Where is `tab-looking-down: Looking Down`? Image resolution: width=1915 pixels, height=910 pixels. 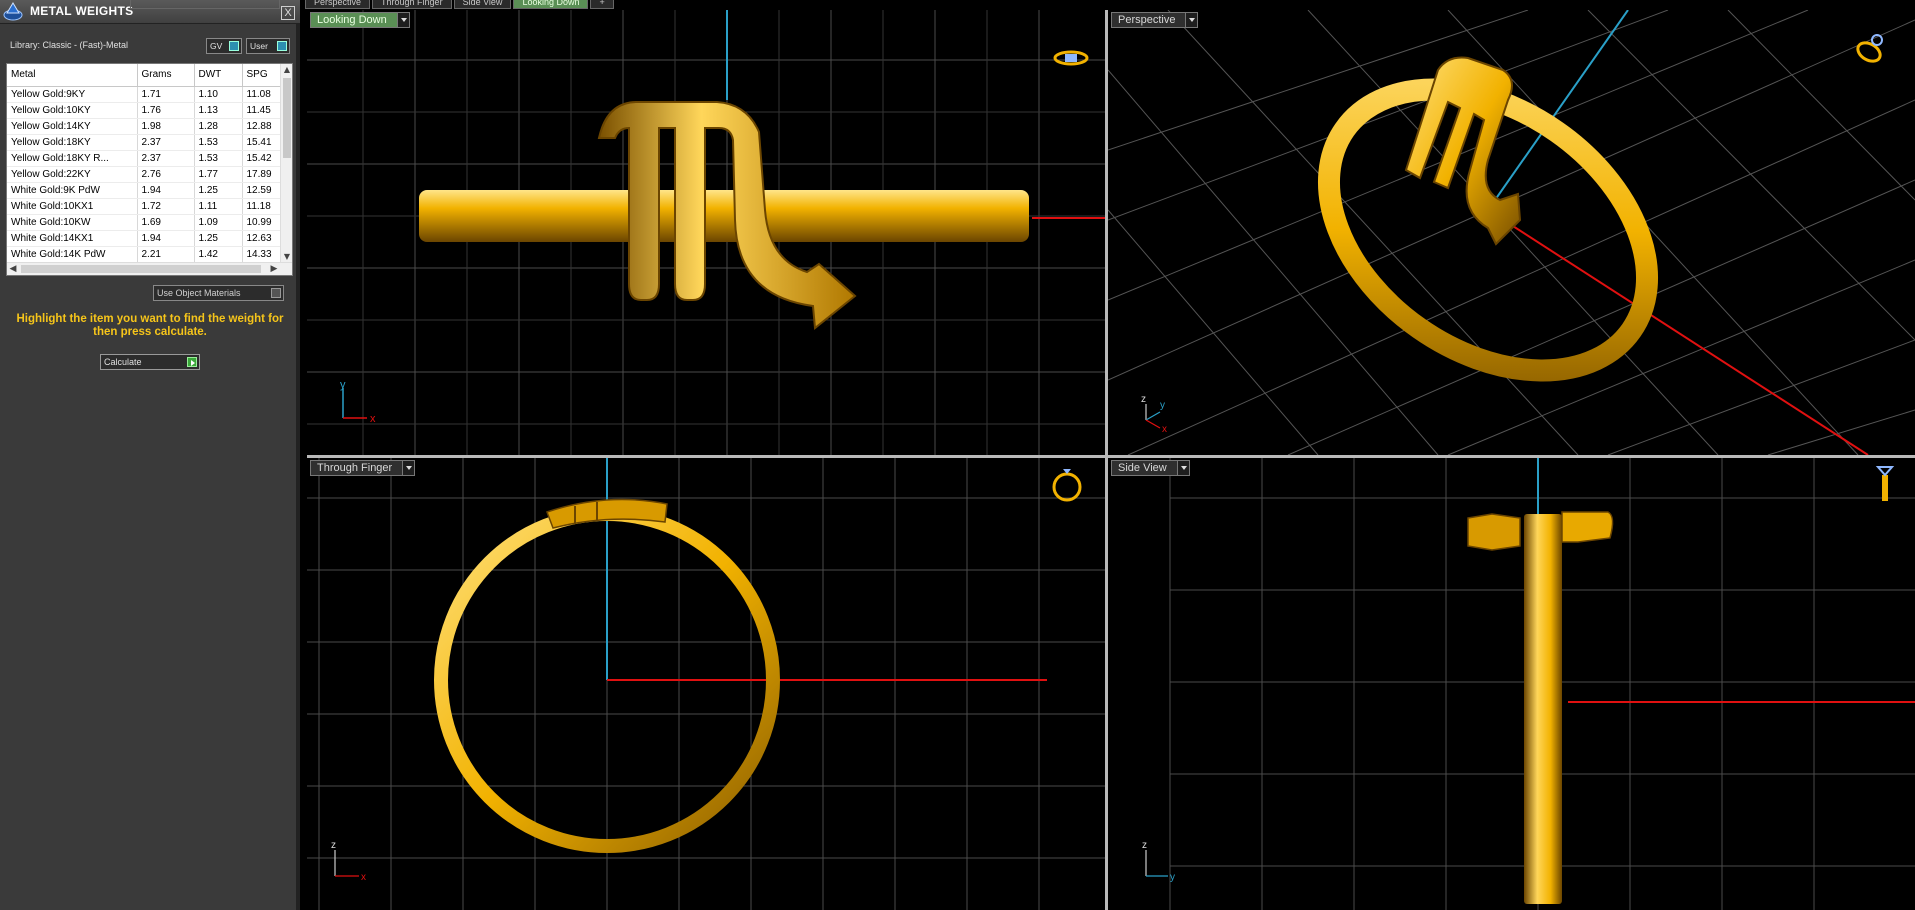 tab-looking-down: Looking Down is located at coordinates (551, 4).